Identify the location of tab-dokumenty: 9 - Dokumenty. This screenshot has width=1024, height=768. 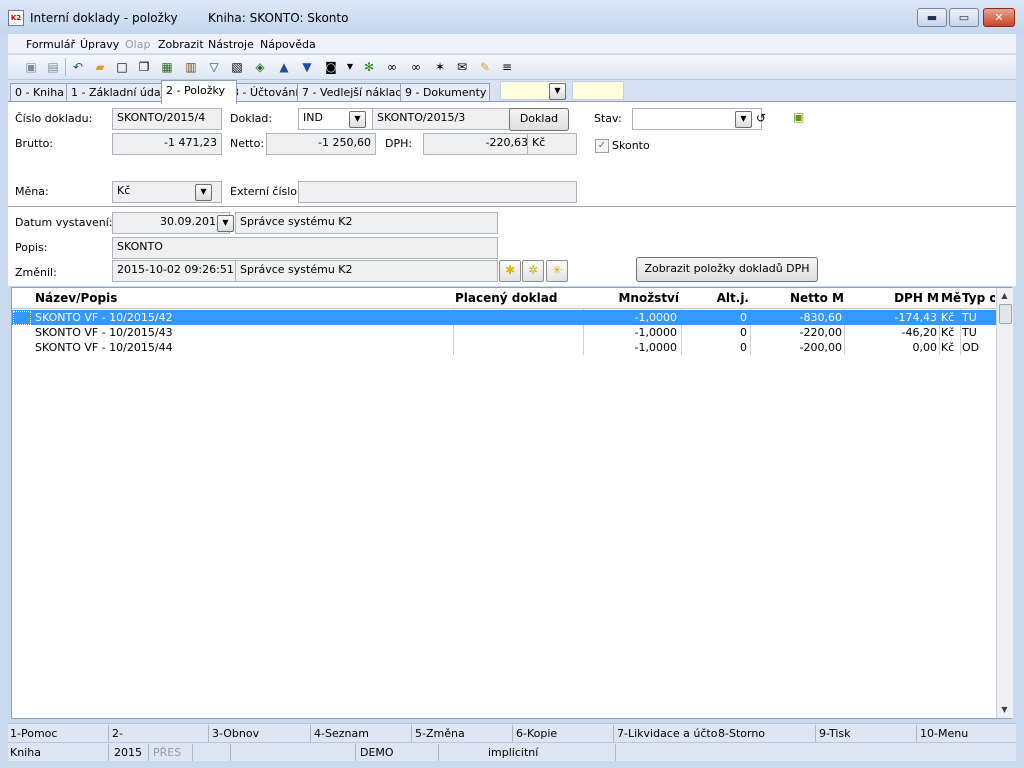
(445, 93).